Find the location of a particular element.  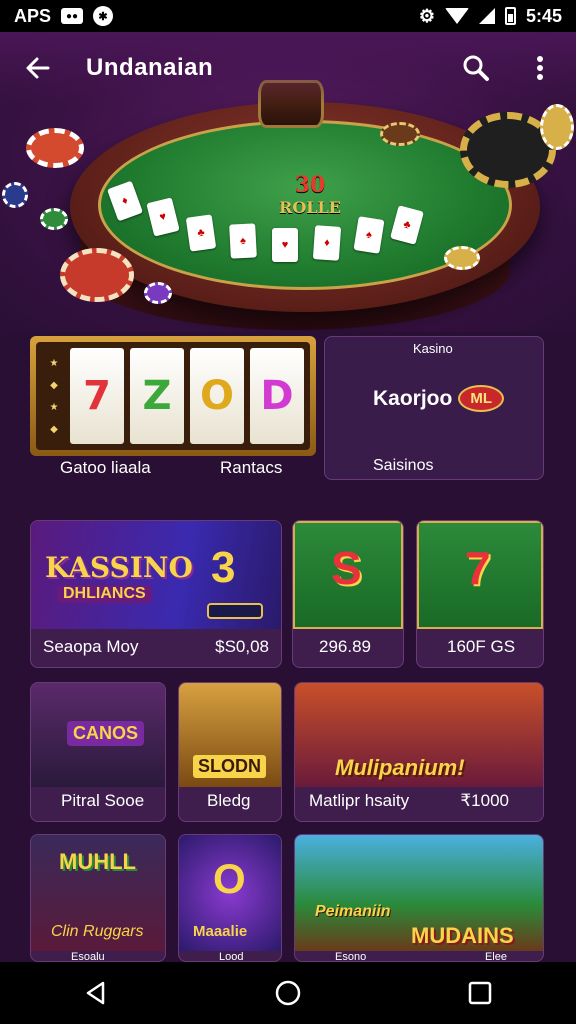

game-tile-o: O Maaalie Lood is located at coordinates (230, 898).